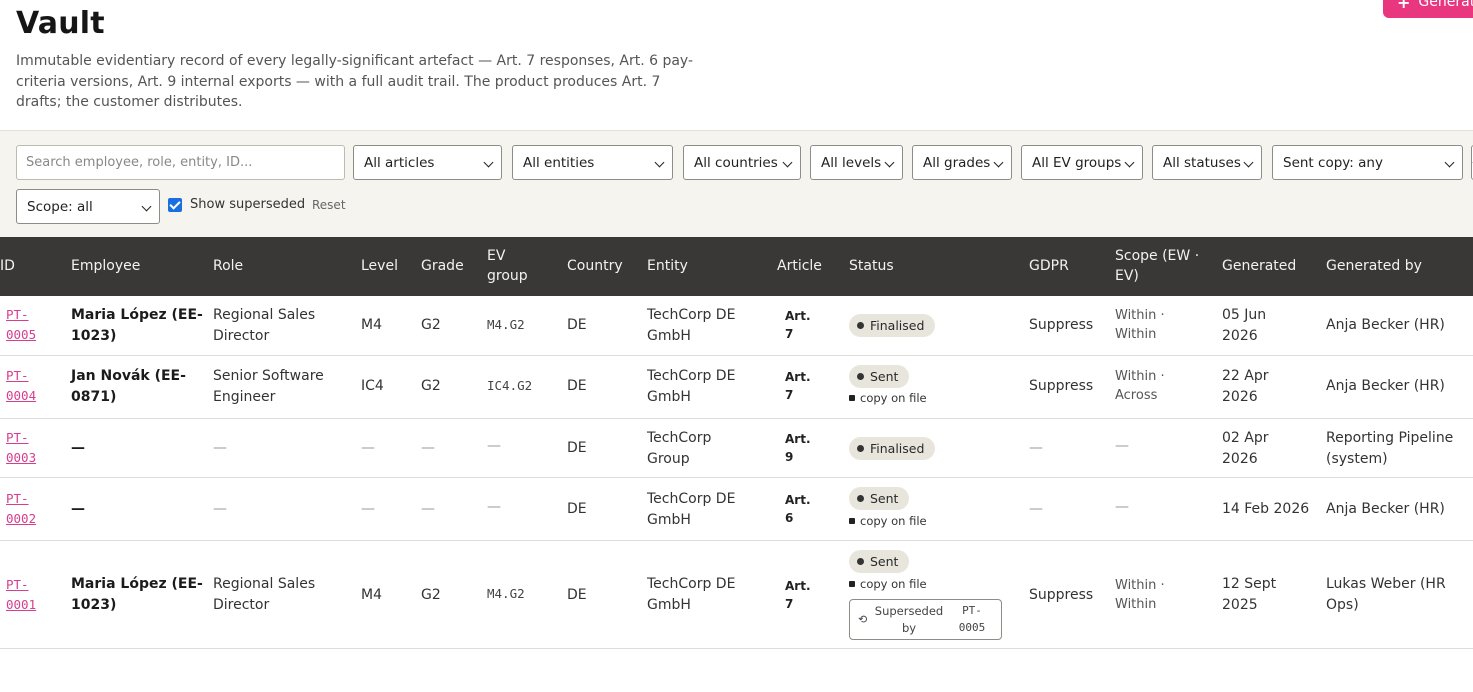  Describe the element at coordinates (60, 23) in the screenshot. I see `page-title: Vault` at that location.